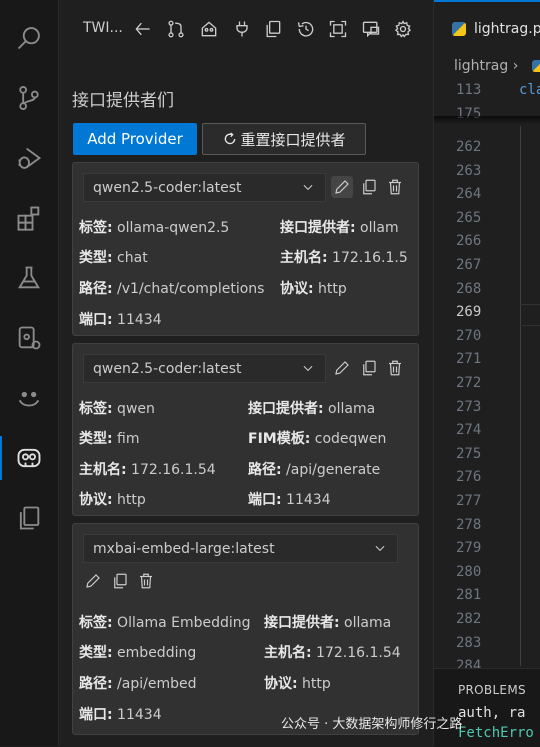 The width and height of the screenshot is (540, 747). What do you see at coordinates (154, 228) in the screenshot?
I see `field-label: 标签: ollama-qwen2.5` at bounding box center [154, 228].